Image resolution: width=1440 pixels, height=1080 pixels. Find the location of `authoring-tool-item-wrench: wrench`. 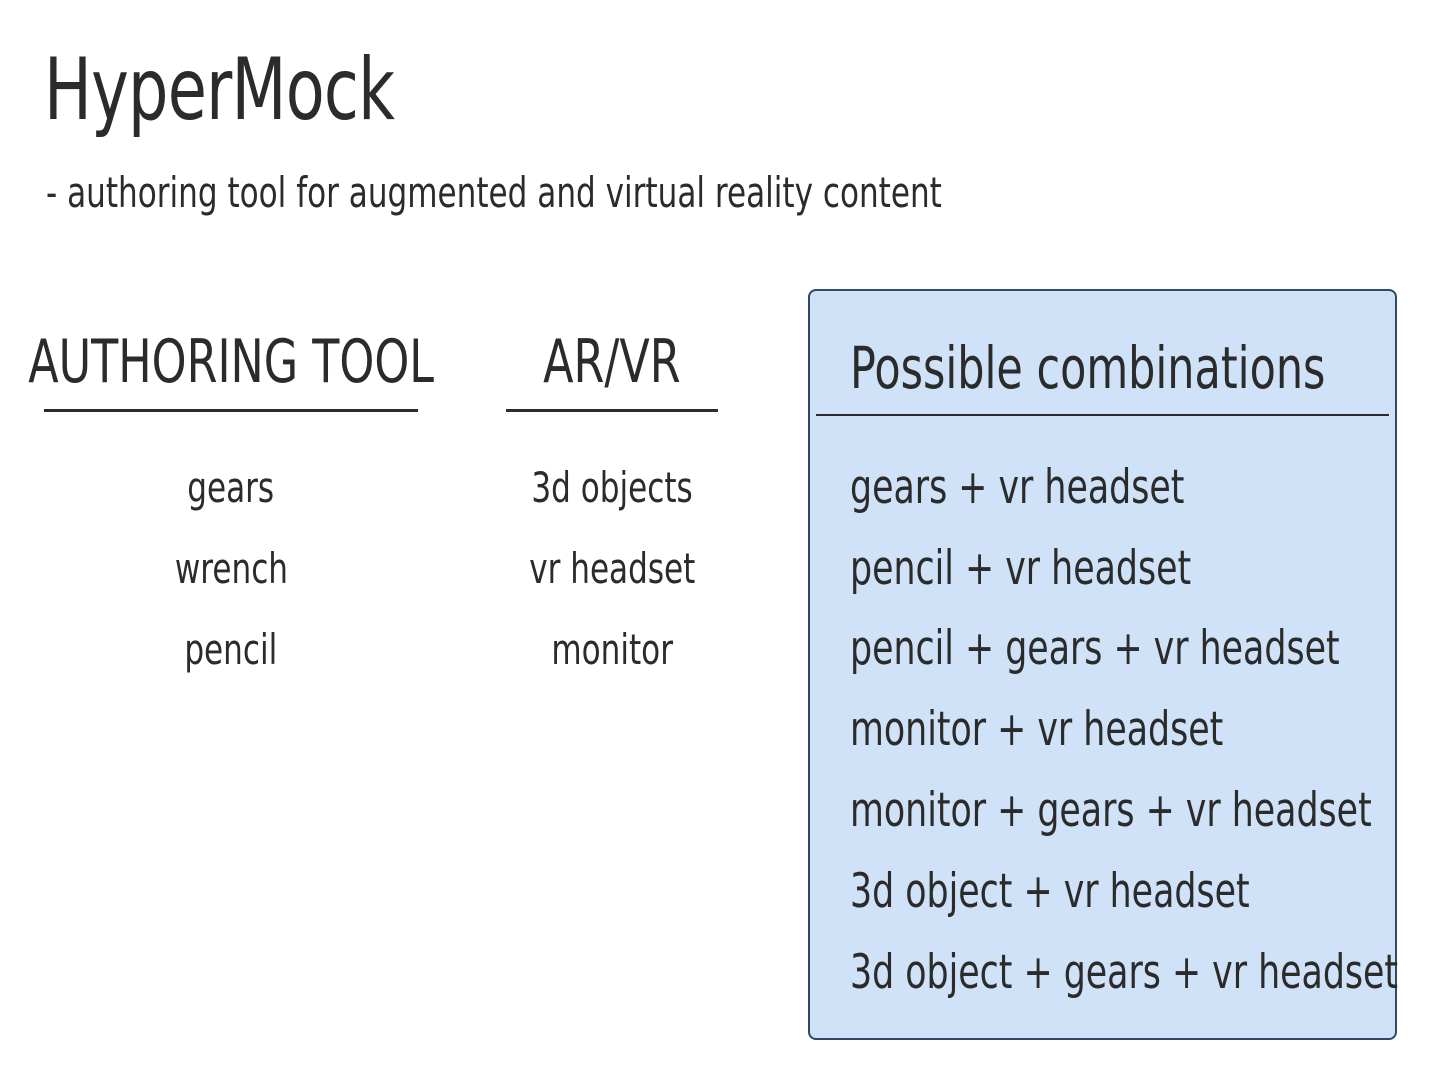

authoring-tool-item-wrench: wrench is located at coordinates (231, 568).